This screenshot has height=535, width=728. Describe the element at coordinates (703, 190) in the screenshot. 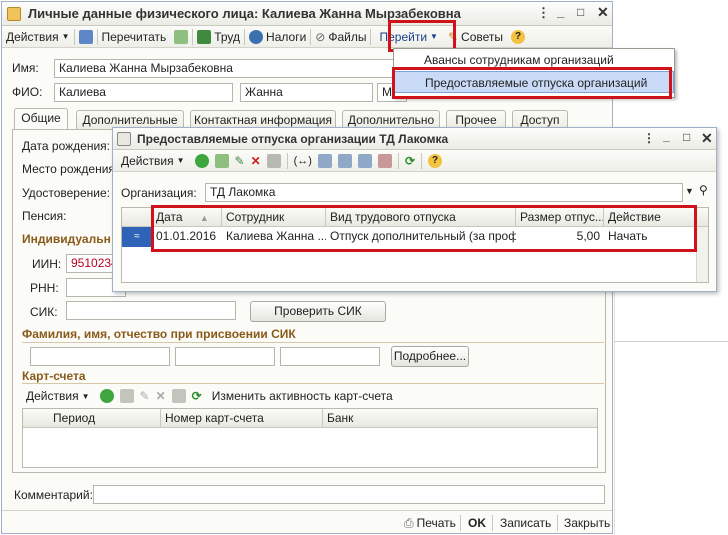

I see `search-icon: ⚲` at that location.